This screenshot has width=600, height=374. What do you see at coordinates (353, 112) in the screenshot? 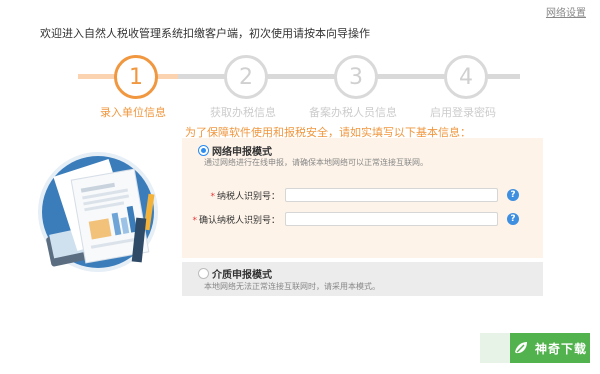
I see `step-3-label: 备案办税人员信息` at bounding box center [353, 112].